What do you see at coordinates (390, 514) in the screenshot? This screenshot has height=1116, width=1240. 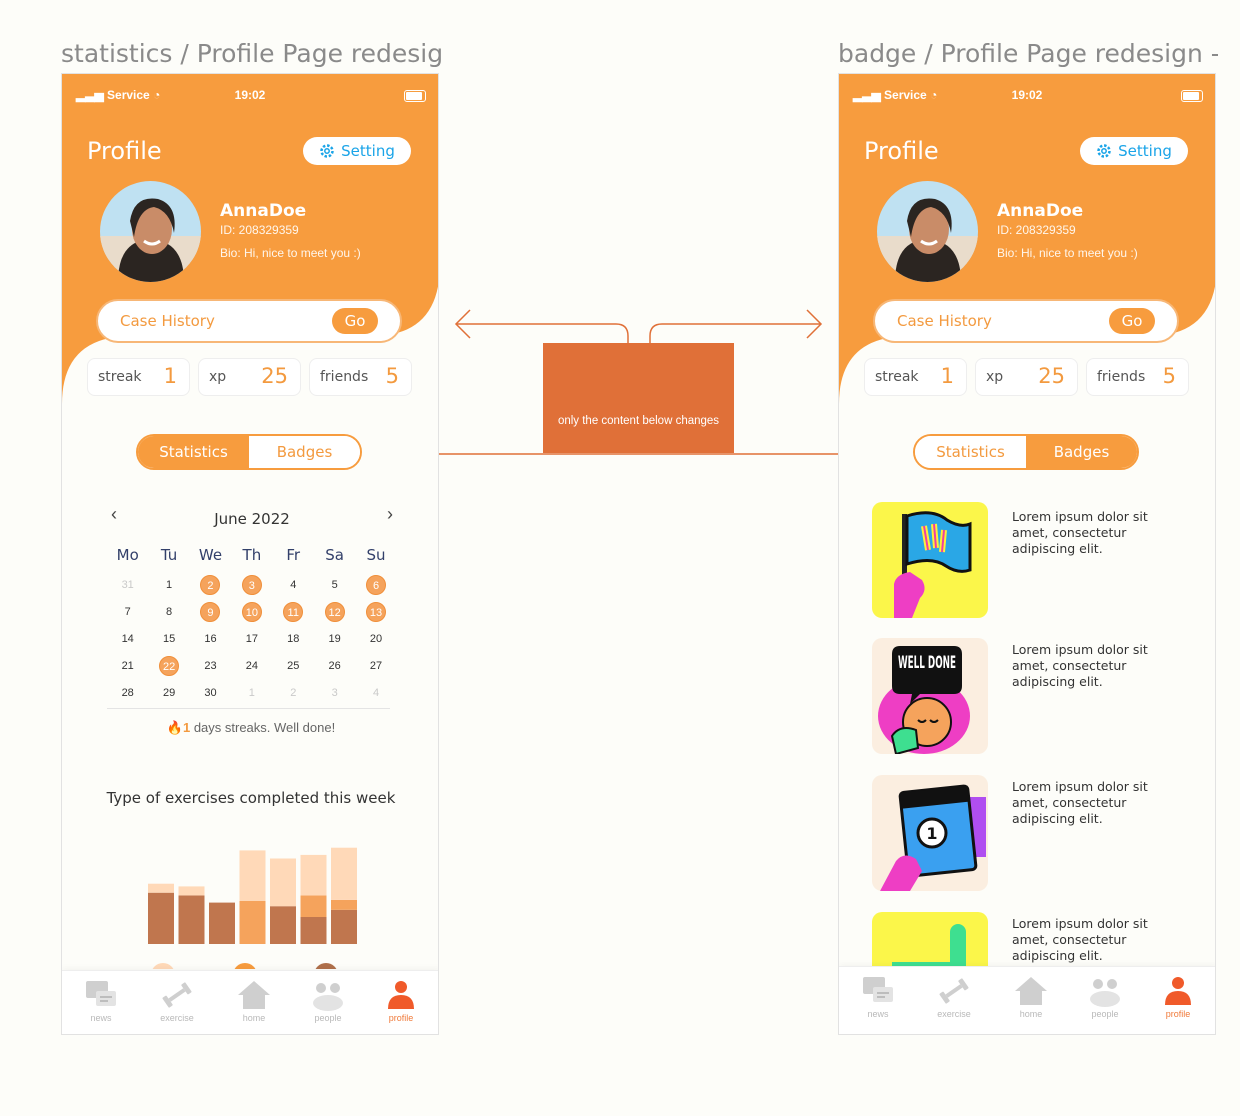 I see `chevron-right-icon: ›` at bounding box center [390, 514].